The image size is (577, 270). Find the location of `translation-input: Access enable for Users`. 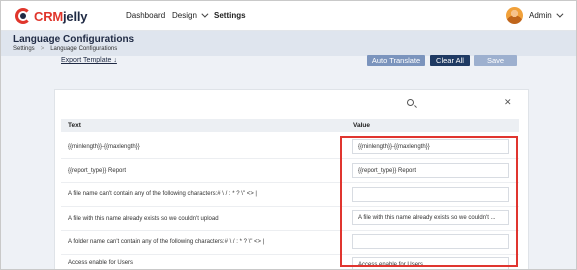

translation-input: Access enable for Users is located at coordinates (430, 263).